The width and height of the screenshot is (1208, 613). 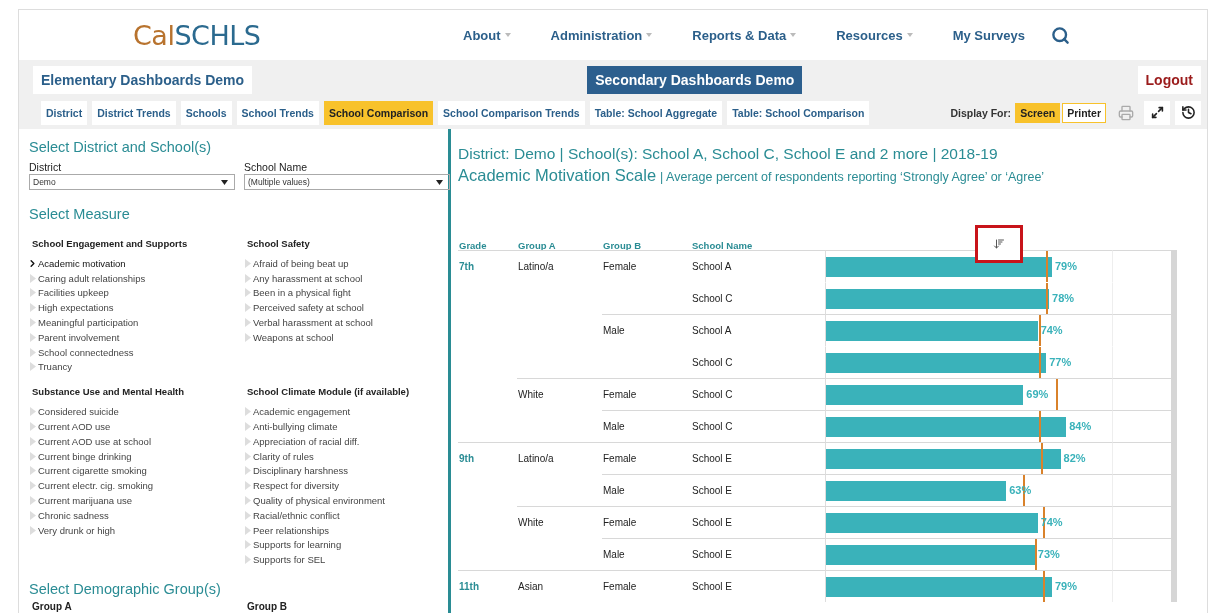 What do you see at coordinates (1060, 362) in the screenshot?
I see `value-label: 77%` at bounding box center [1060, 362].